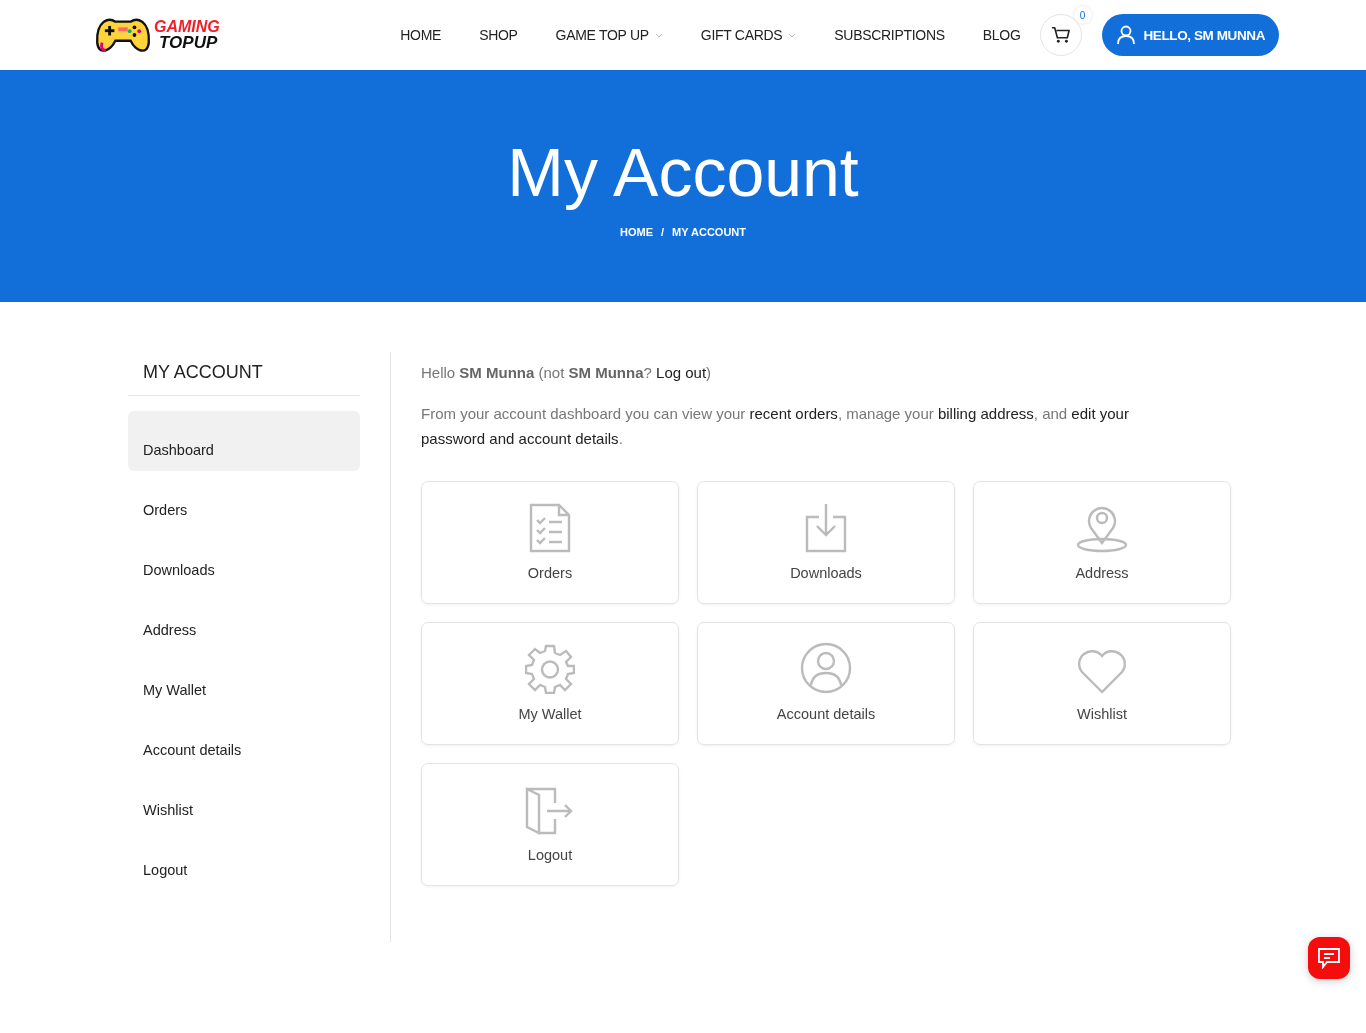 This screenshot has height=1033, width=1366. Describe the element at coordinates (550, 528) in the screenshot. I see `checklist-document-icon` at that location.